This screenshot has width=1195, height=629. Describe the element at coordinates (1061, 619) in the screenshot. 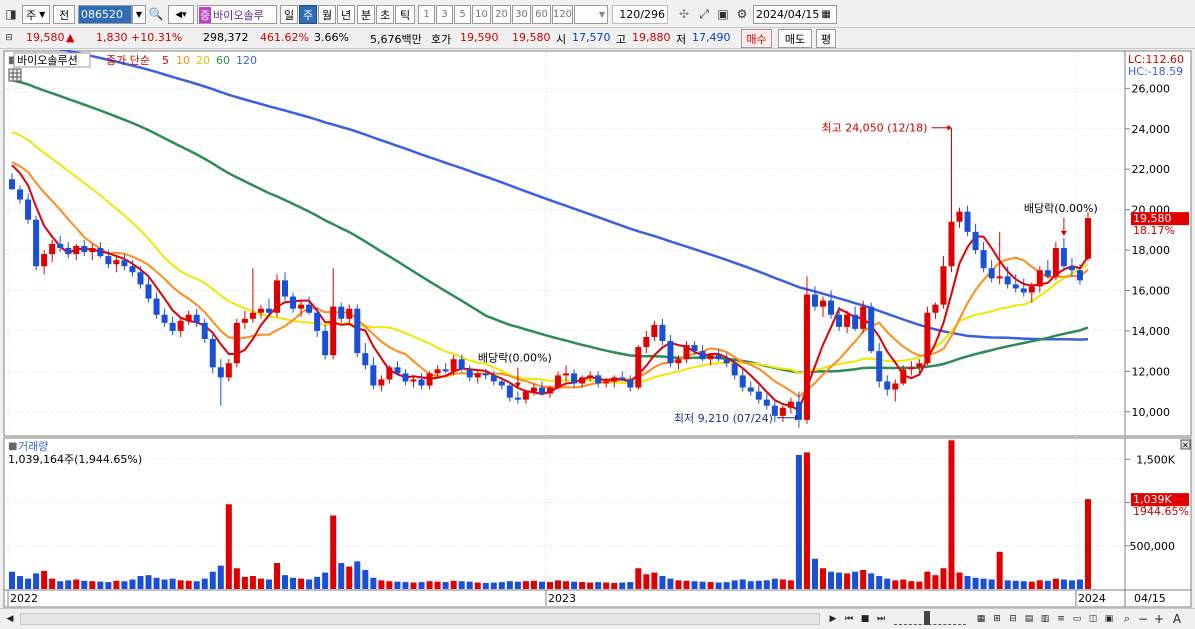

I see `list-icon: ≡` at that location.